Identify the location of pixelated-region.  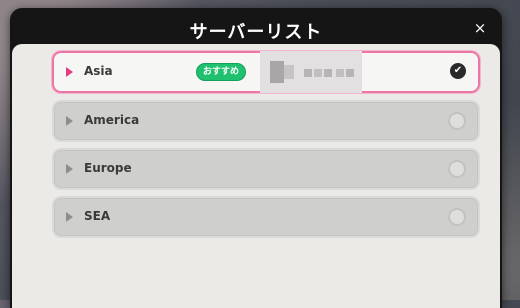
(311, 72).